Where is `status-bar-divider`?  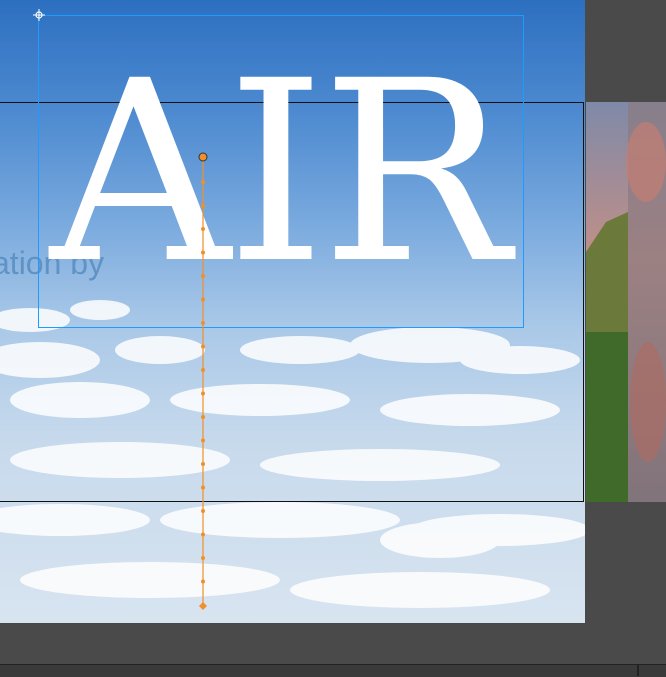
status-bar-divider is located at coordinates (638, 670).